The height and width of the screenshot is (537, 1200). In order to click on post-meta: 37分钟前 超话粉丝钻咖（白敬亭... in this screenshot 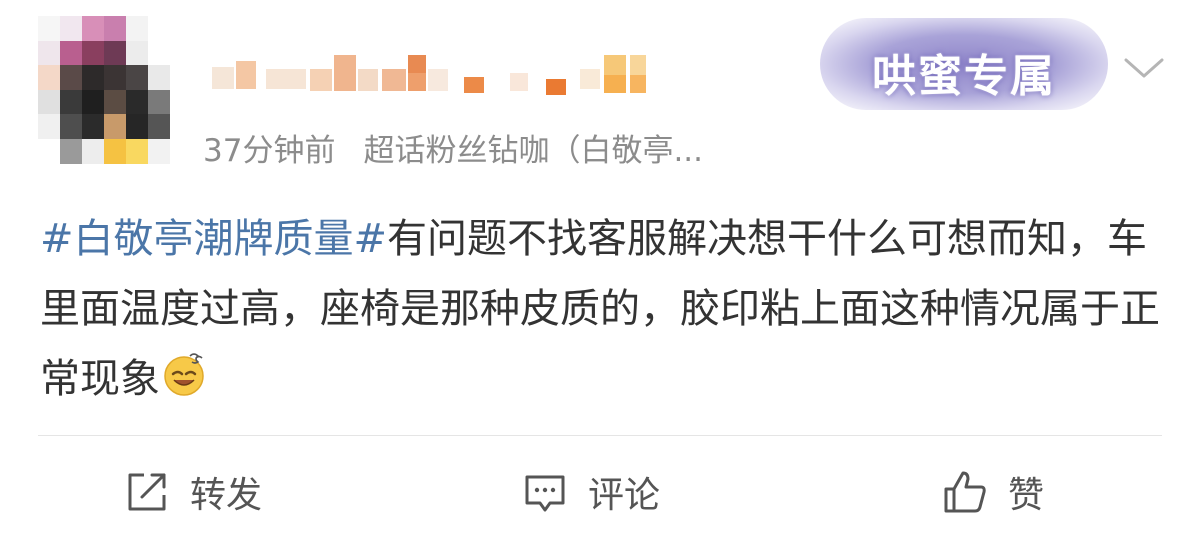, I will do `click(453, 147)`.